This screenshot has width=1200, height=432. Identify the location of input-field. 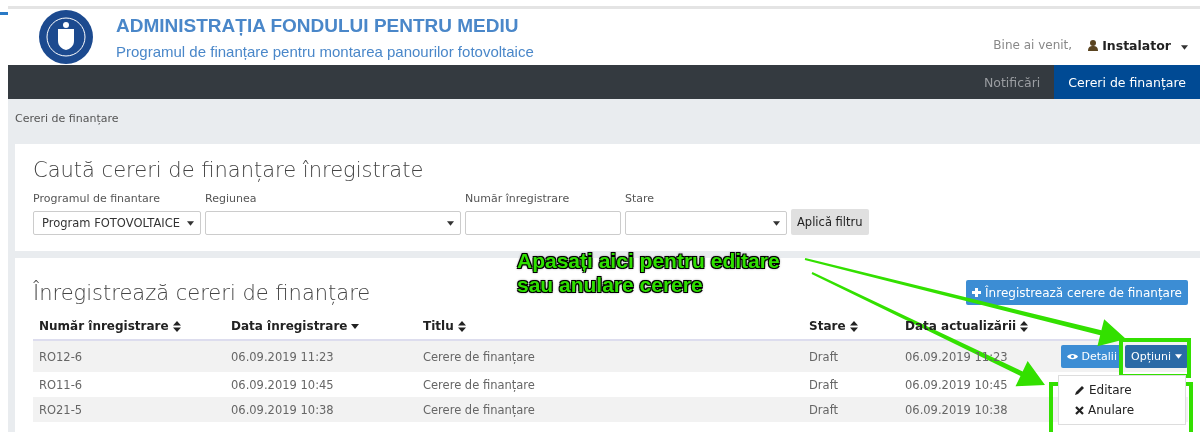
(543, 223).